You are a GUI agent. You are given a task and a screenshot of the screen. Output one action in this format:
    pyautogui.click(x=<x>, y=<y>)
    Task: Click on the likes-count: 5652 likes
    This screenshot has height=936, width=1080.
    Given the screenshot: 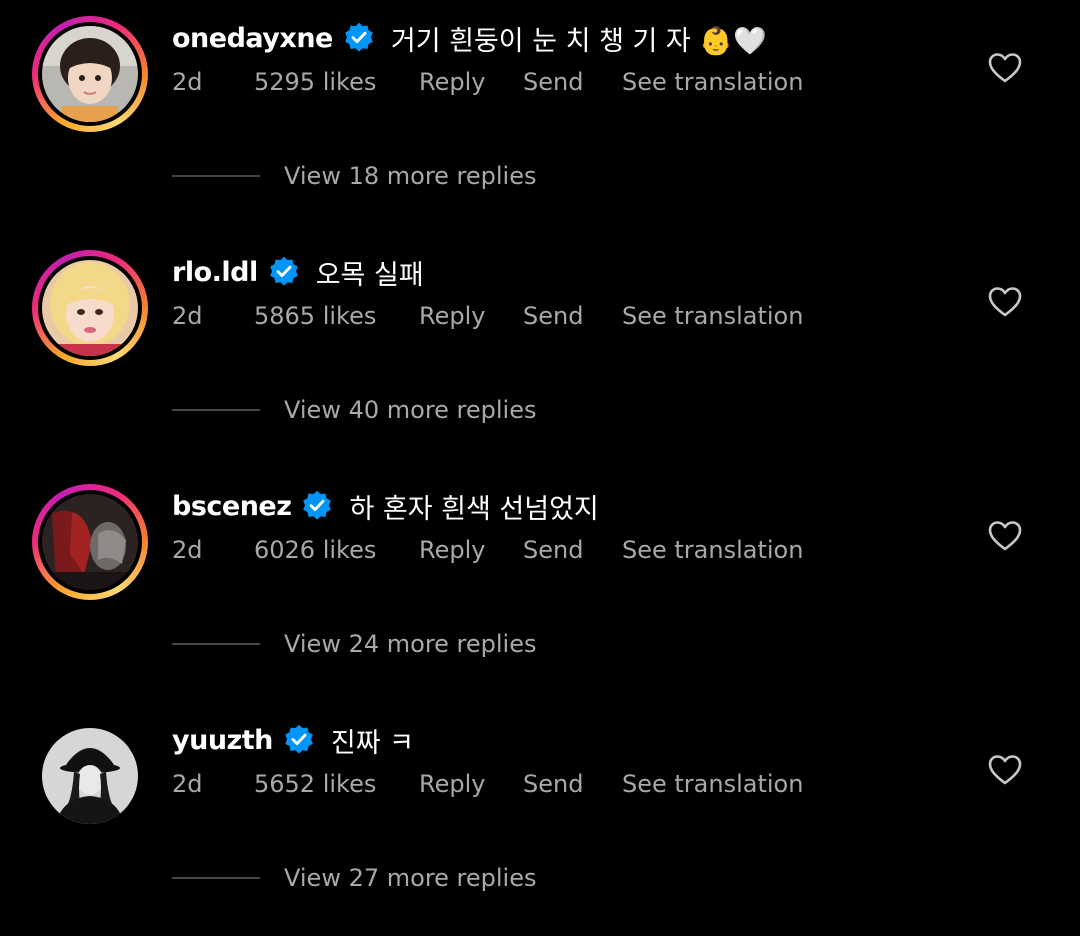 What is the action you would take?
    pyautogui.click(x=315, y=784)
    